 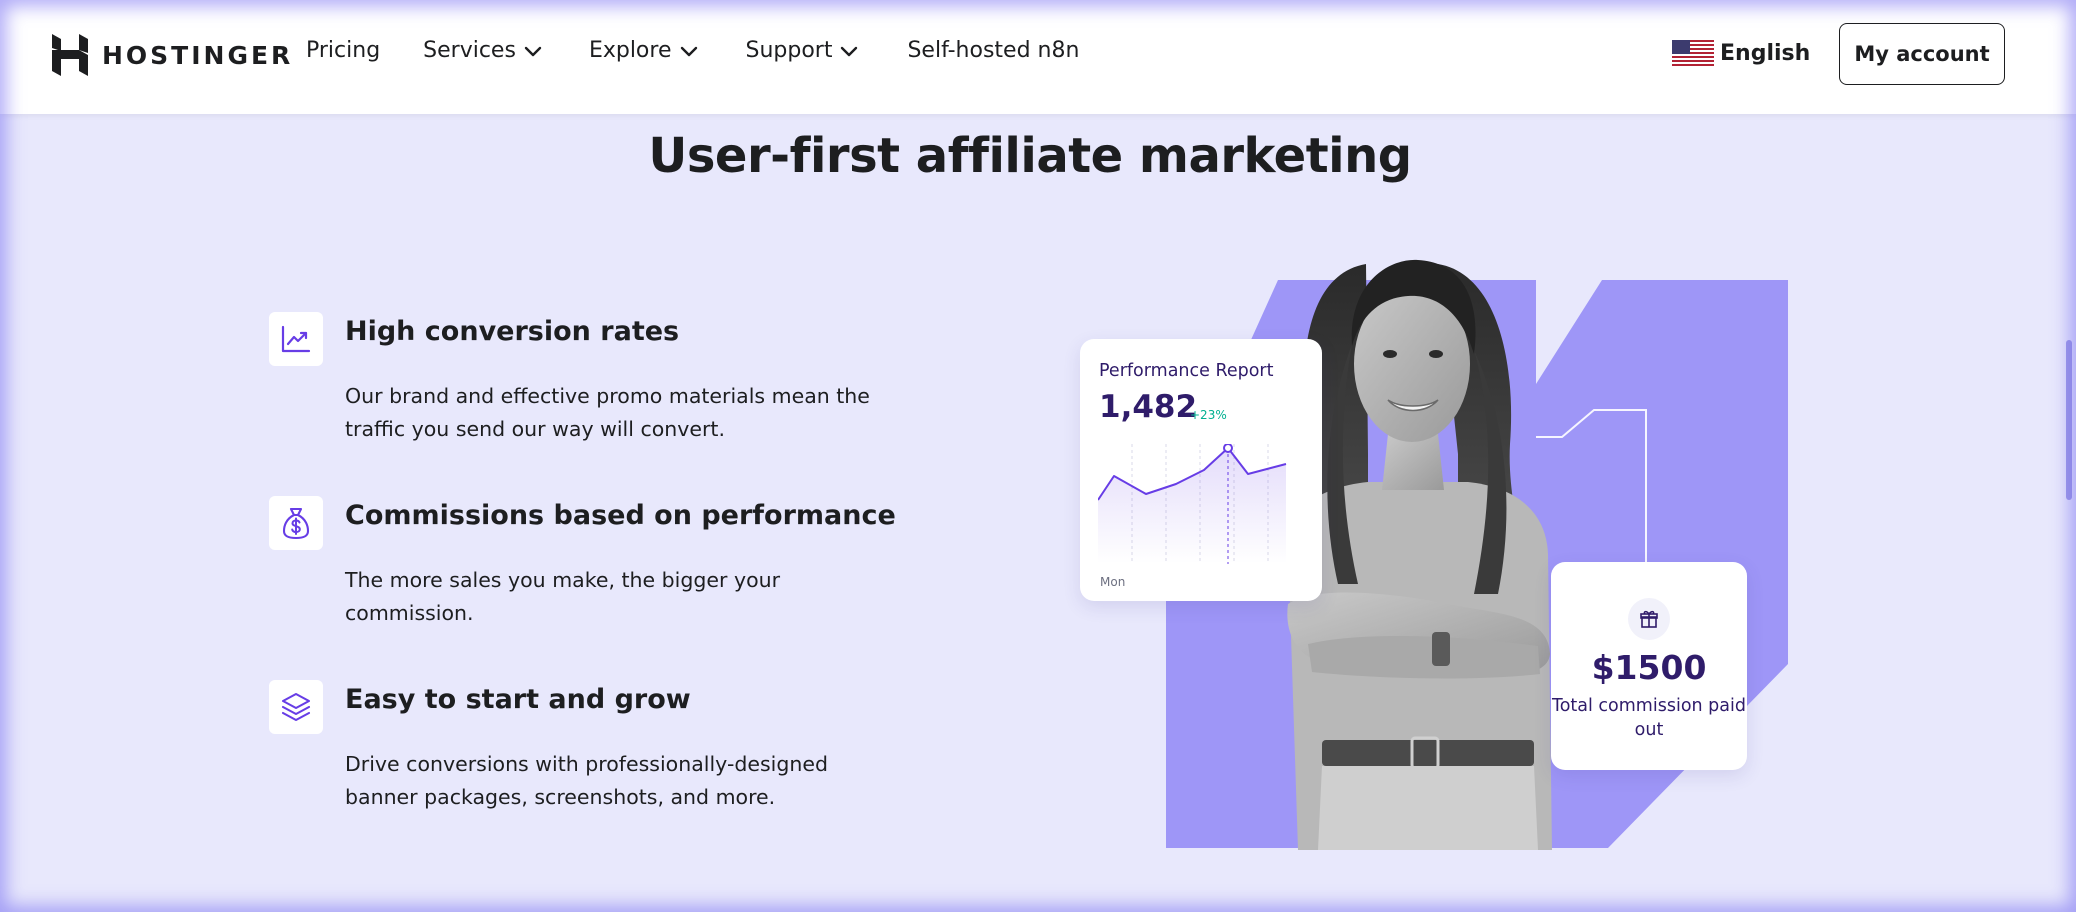 What do you see at coordinates (1922, 54) in the screenshot?
I see `my-account-button: My account` at bounding box center [1922, 54].